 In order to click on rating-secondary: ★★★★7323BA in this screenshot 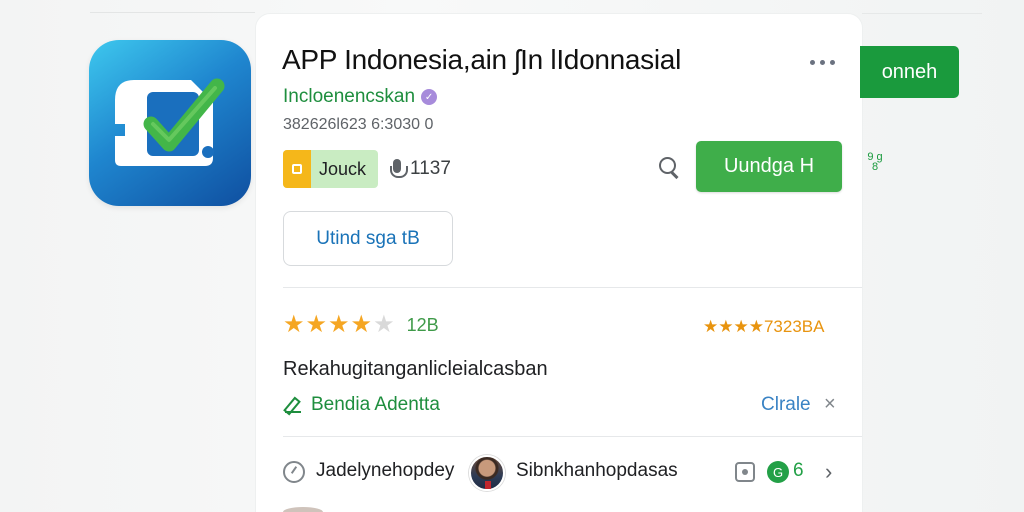, I will do `click(763, 327)`.